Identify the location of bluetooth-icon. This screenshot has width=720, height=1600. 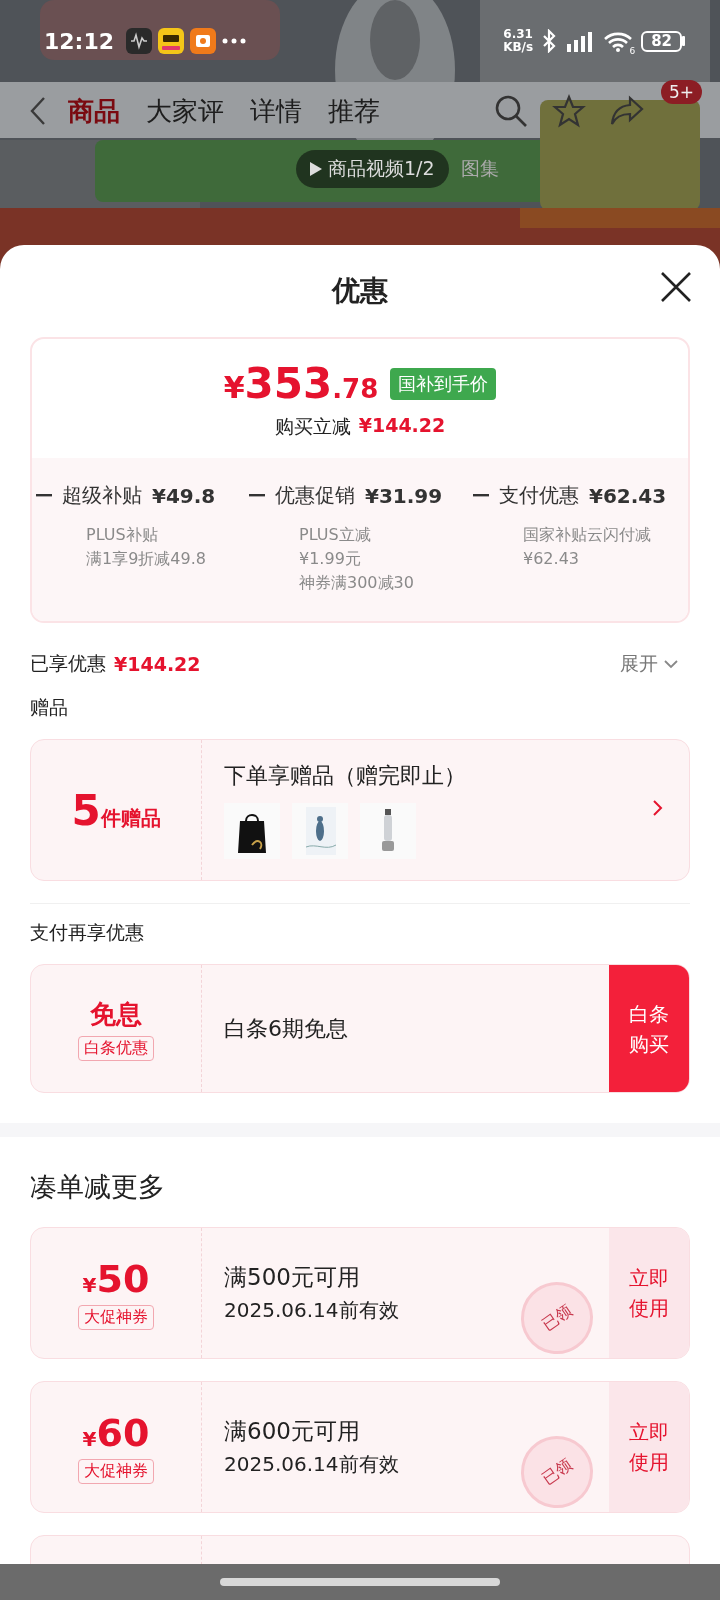
(549, 41).